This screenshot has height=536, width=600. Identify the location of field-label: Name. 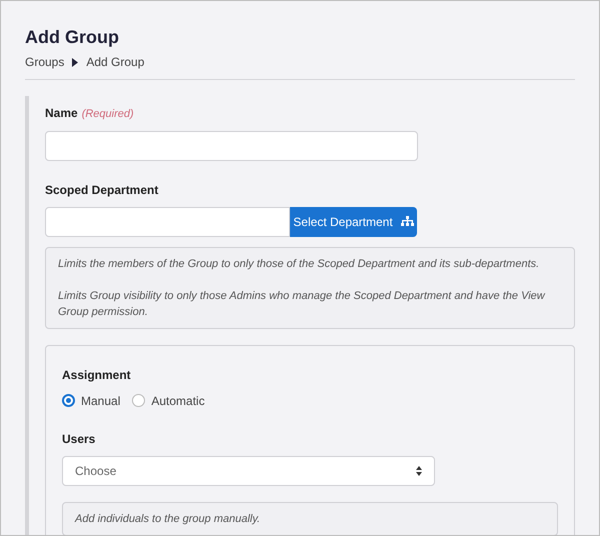
(61, 113).